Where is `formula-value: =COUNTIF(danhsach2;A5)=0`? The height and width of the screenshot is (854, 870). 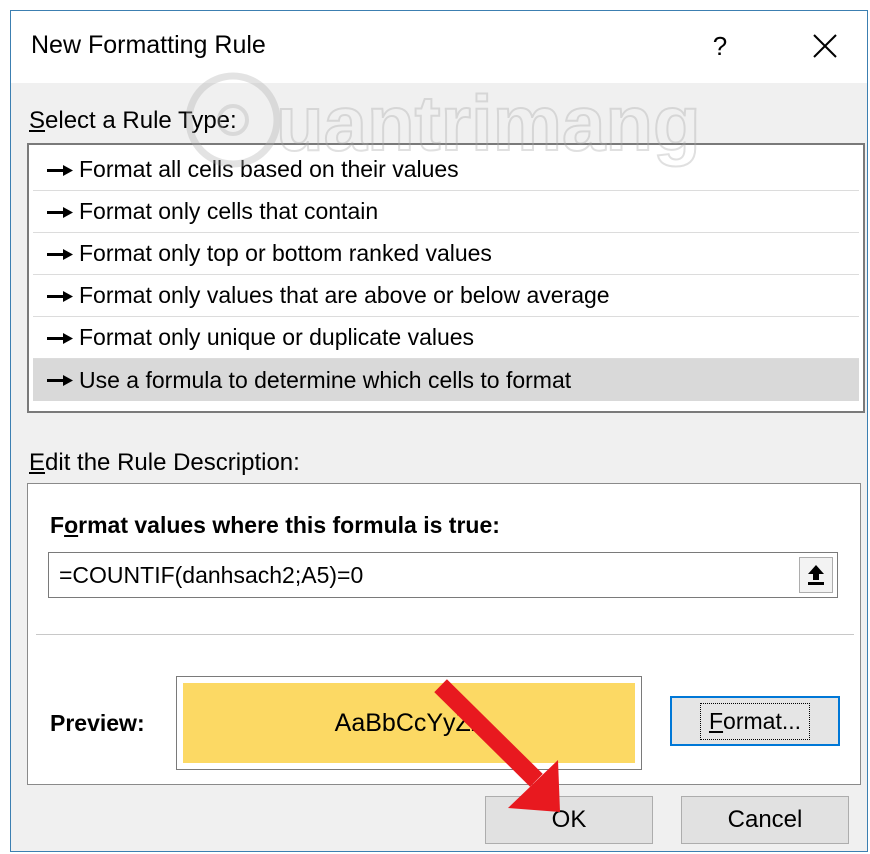 formula-value: =COUNTIF(danhsach2;A5)=0 is located at coordinates (211, 574).